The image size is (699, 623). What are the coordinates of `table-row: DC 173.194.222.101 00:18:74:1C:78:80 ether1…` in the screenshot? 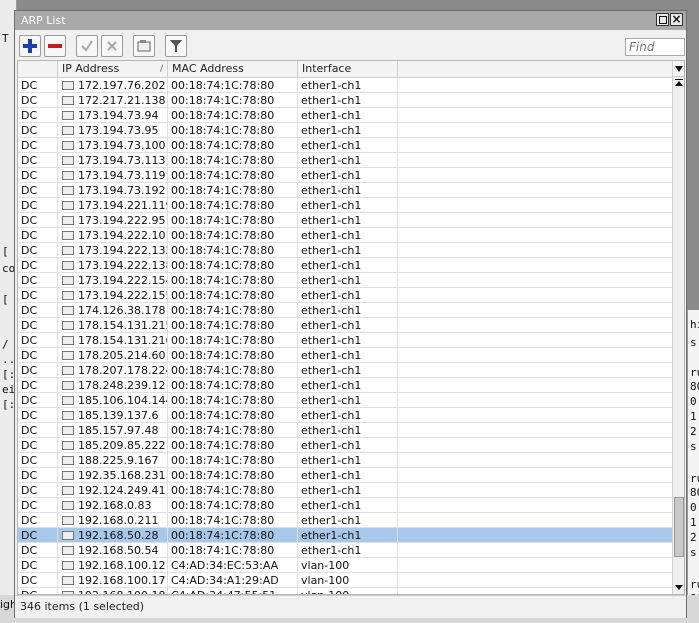 It's located at (345, 235).